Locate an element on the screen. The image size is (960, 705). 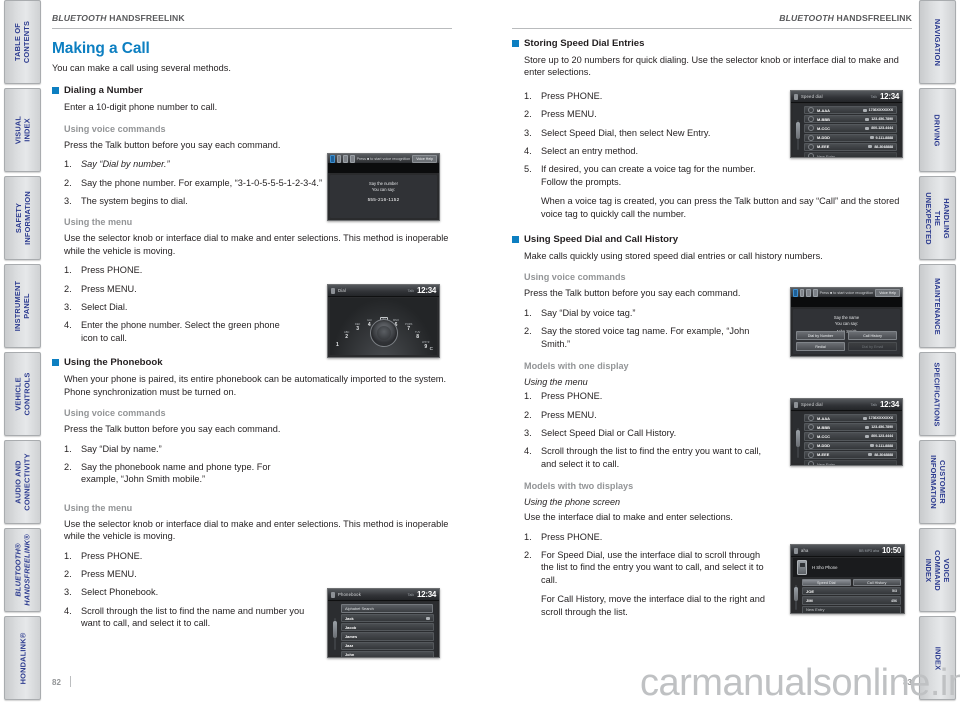
tab-label: HONDALINK® is located at coordinates (23, 658).